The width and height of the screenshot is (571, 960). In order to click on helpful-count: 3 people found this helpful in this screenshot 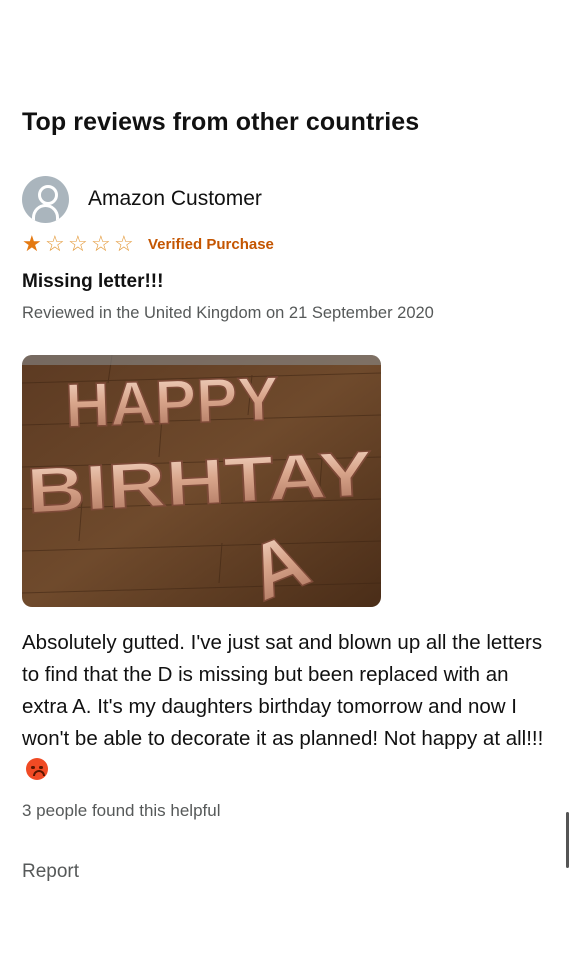, I will do `click(121, 810)`.